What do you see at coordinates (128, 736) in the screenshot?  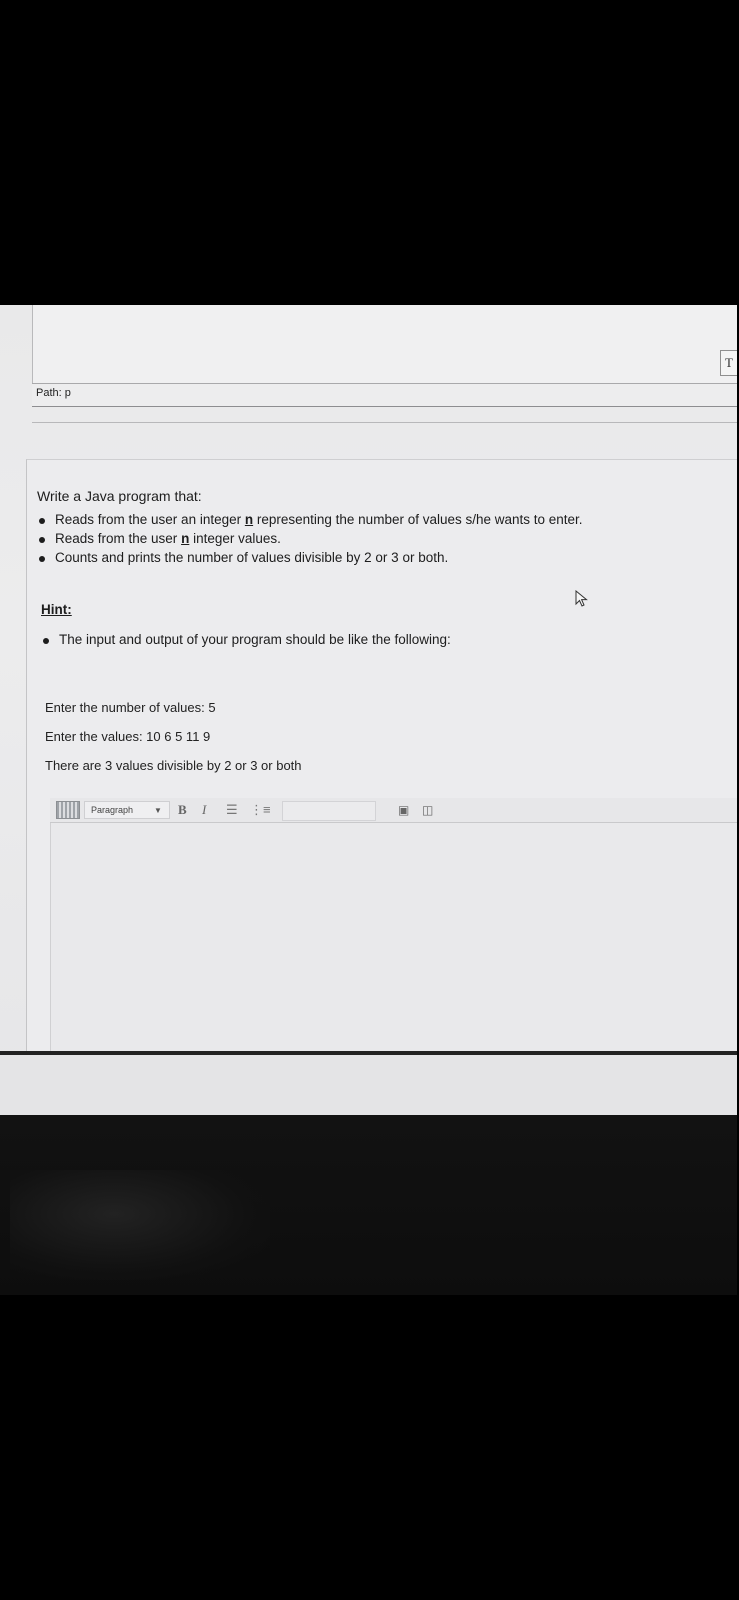 I see `sample-line: Enter the values: 10 6 5 11 9` at bounding box center [128, 736].